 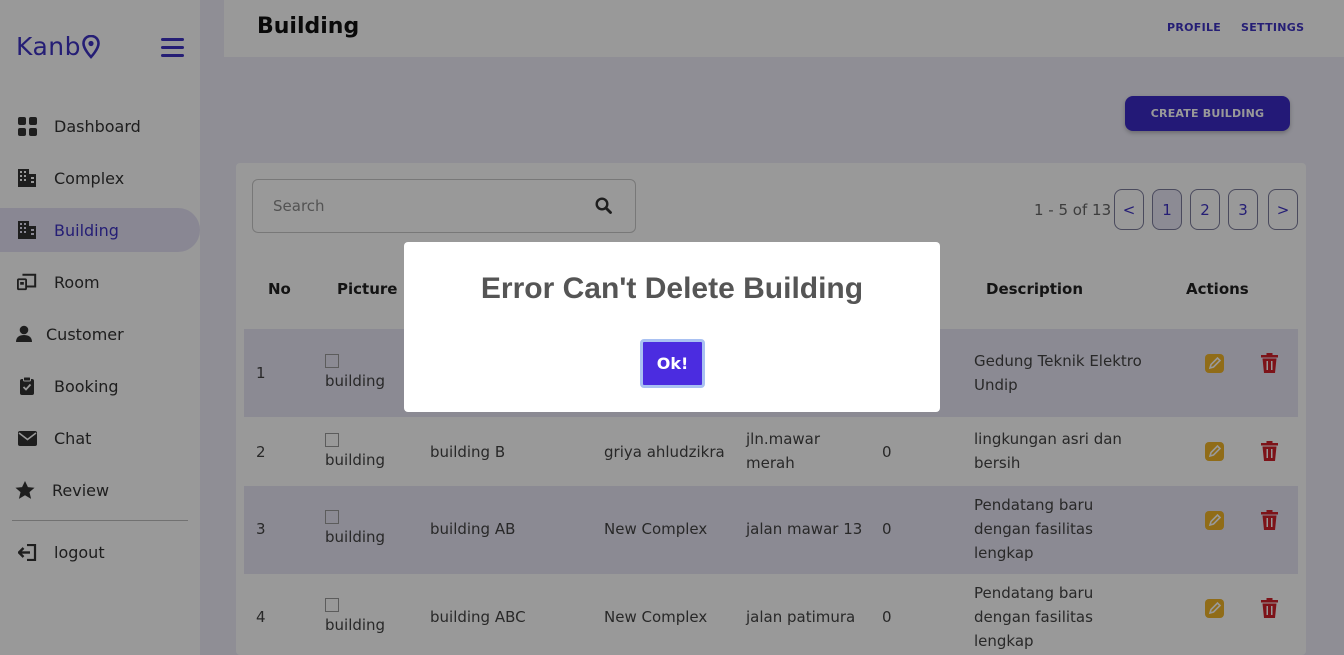 What do you see at coordinates (672, 327) in the screenshot?
I see `error-dialog: Error Can't Delete Building Ok!` at bounding box center [672, 327].